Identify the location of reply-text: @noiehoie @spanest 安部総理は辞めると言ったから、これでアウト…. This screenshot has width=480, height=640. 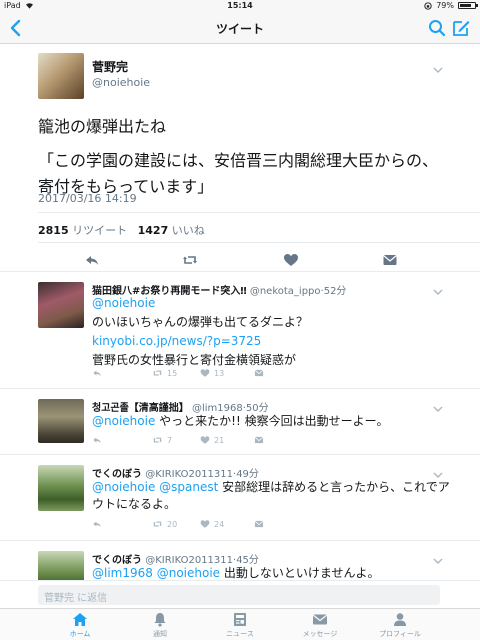
(272, 496).